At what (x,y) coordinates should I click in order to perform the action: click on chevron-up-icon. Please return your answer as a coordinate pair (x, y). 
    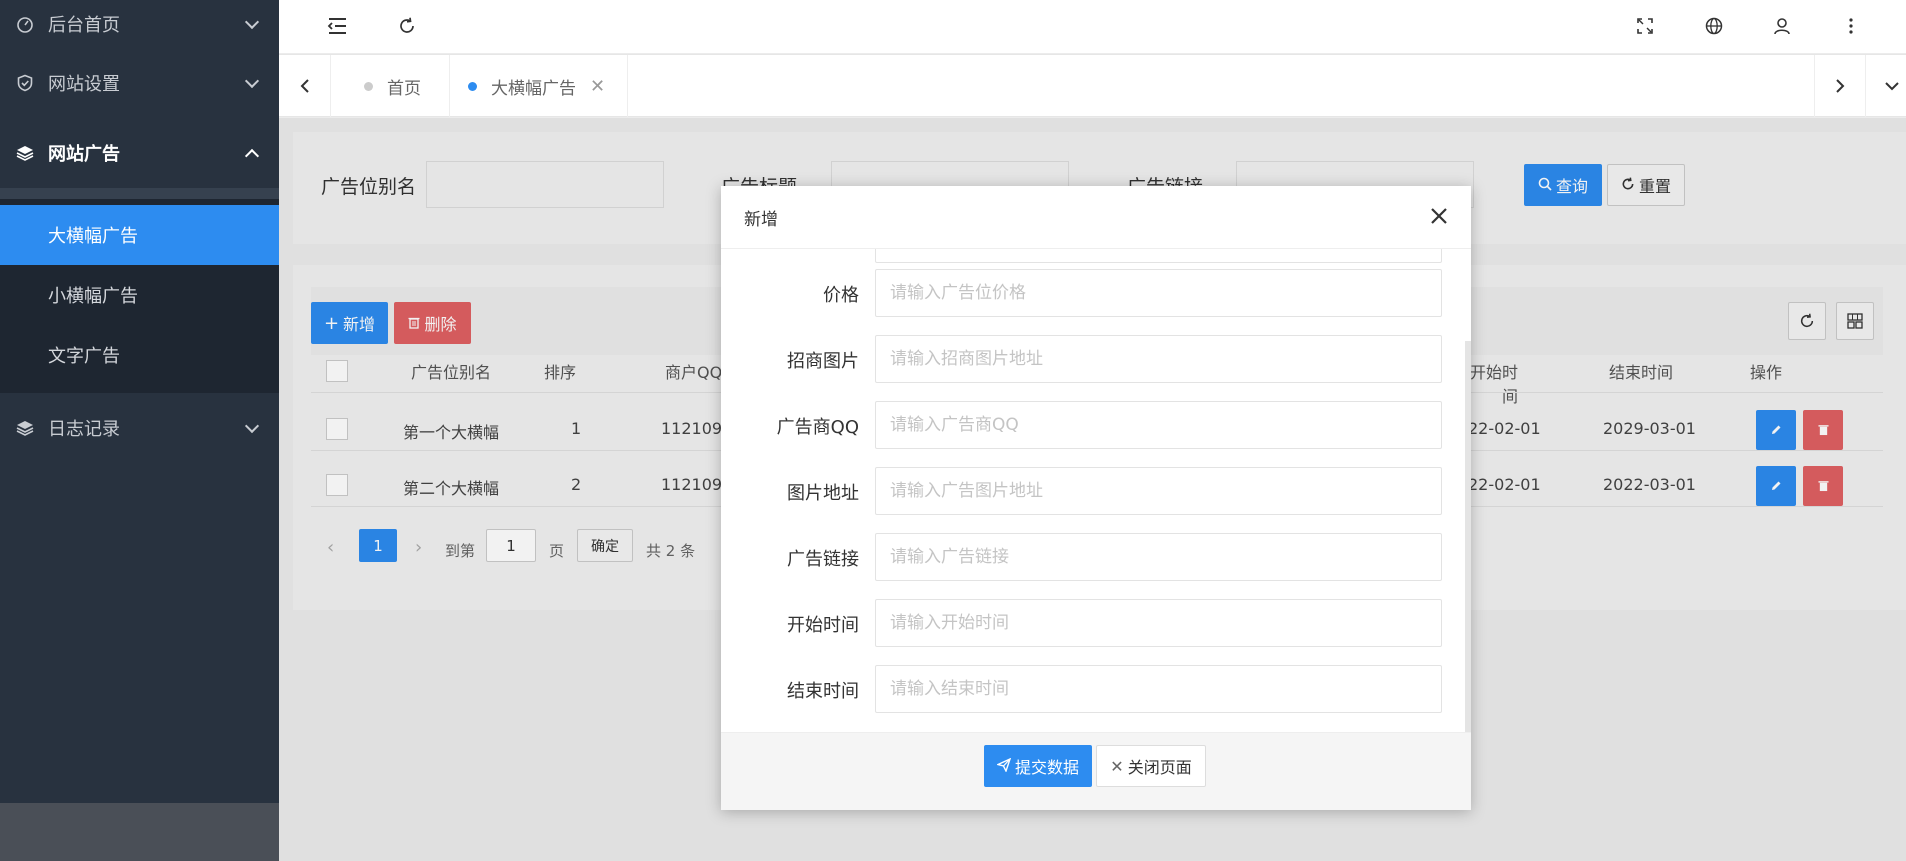
    Looking at the image, I should click on (252, 156).